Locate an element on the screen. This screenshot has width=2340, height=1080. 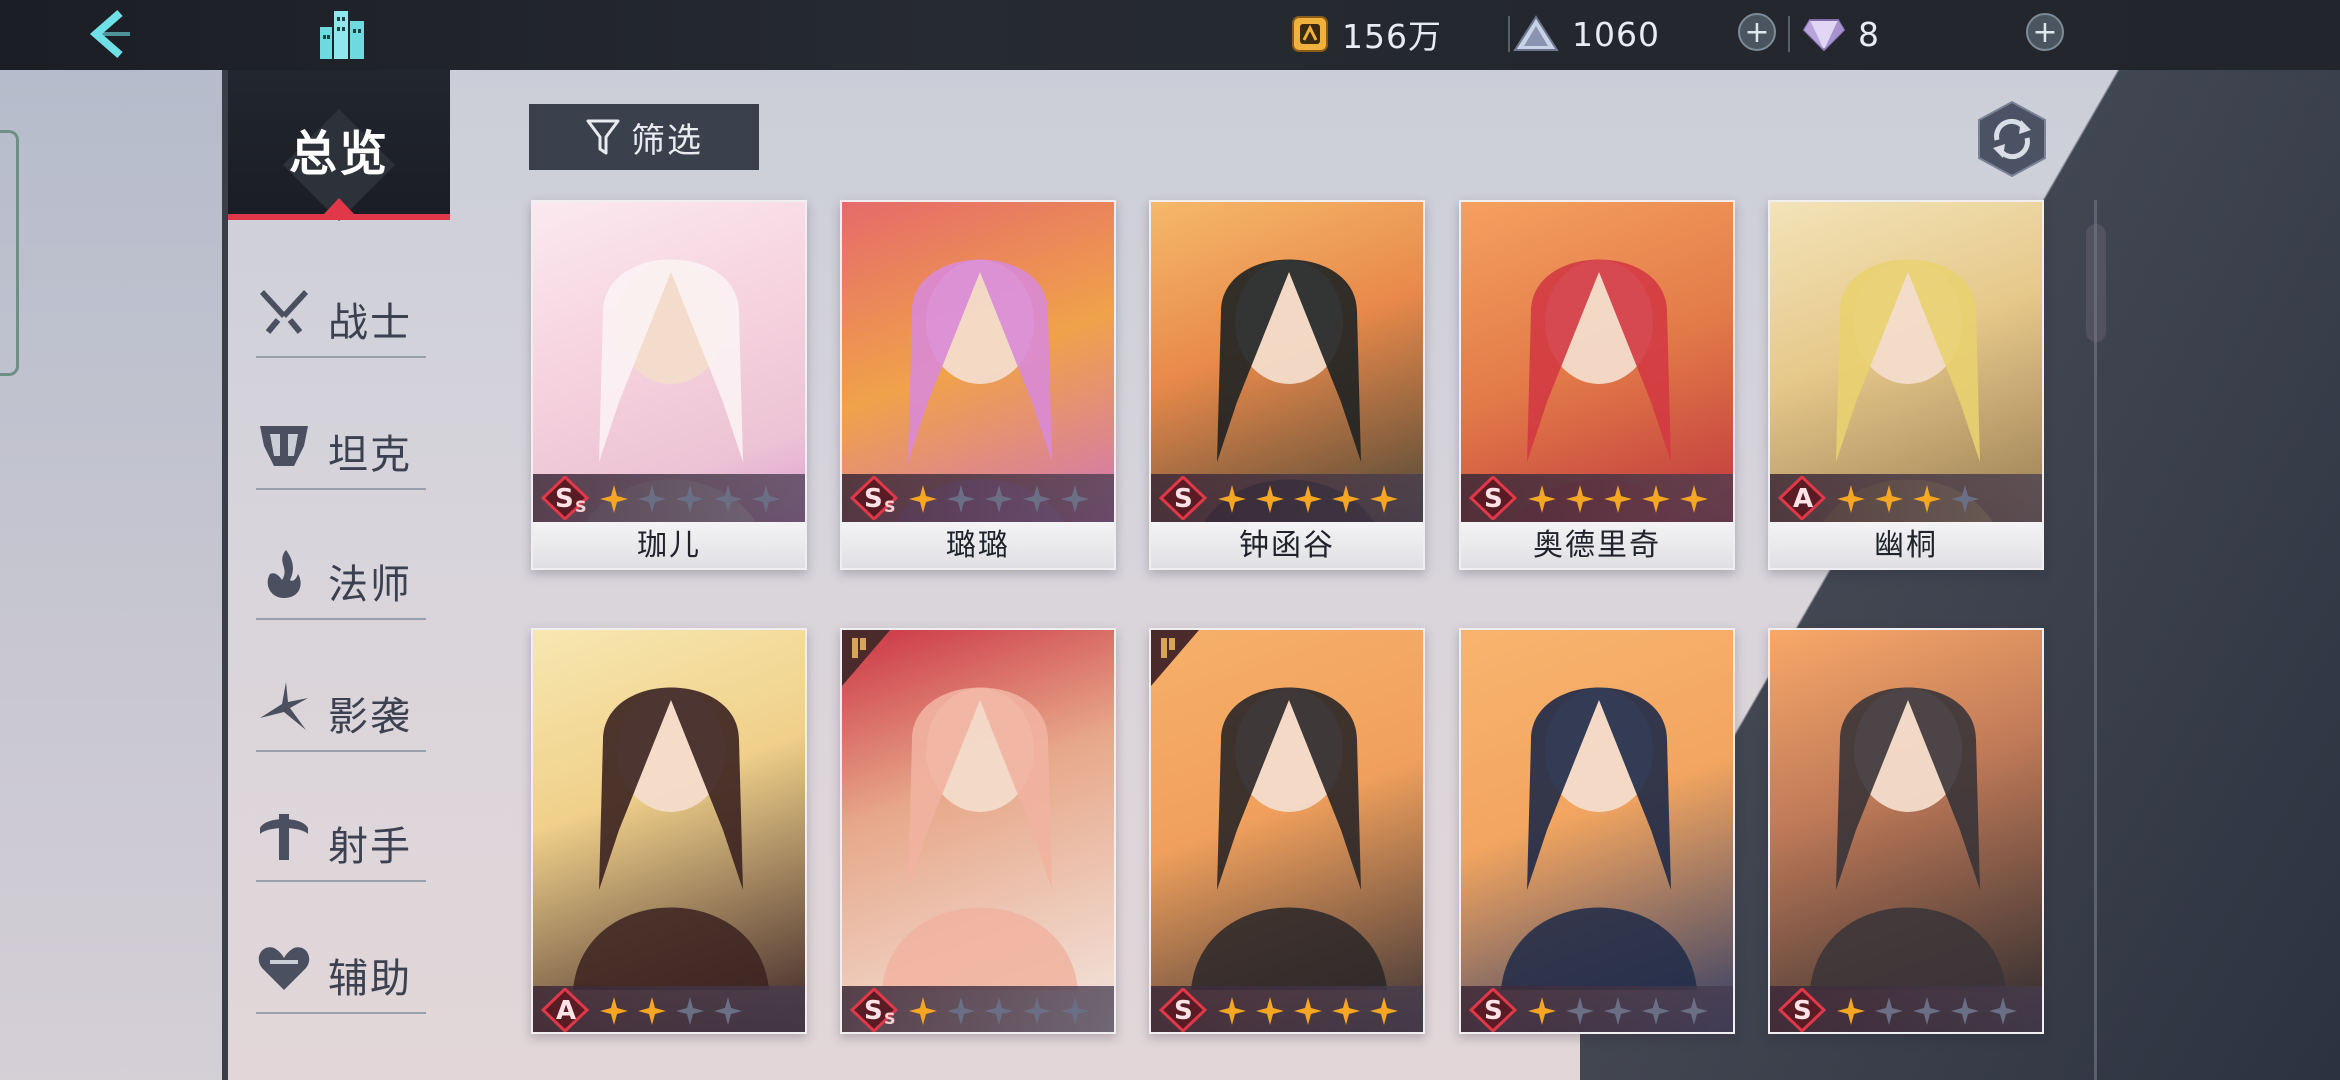
tab-tank: 坦克 is located at coordinates (341, 446).